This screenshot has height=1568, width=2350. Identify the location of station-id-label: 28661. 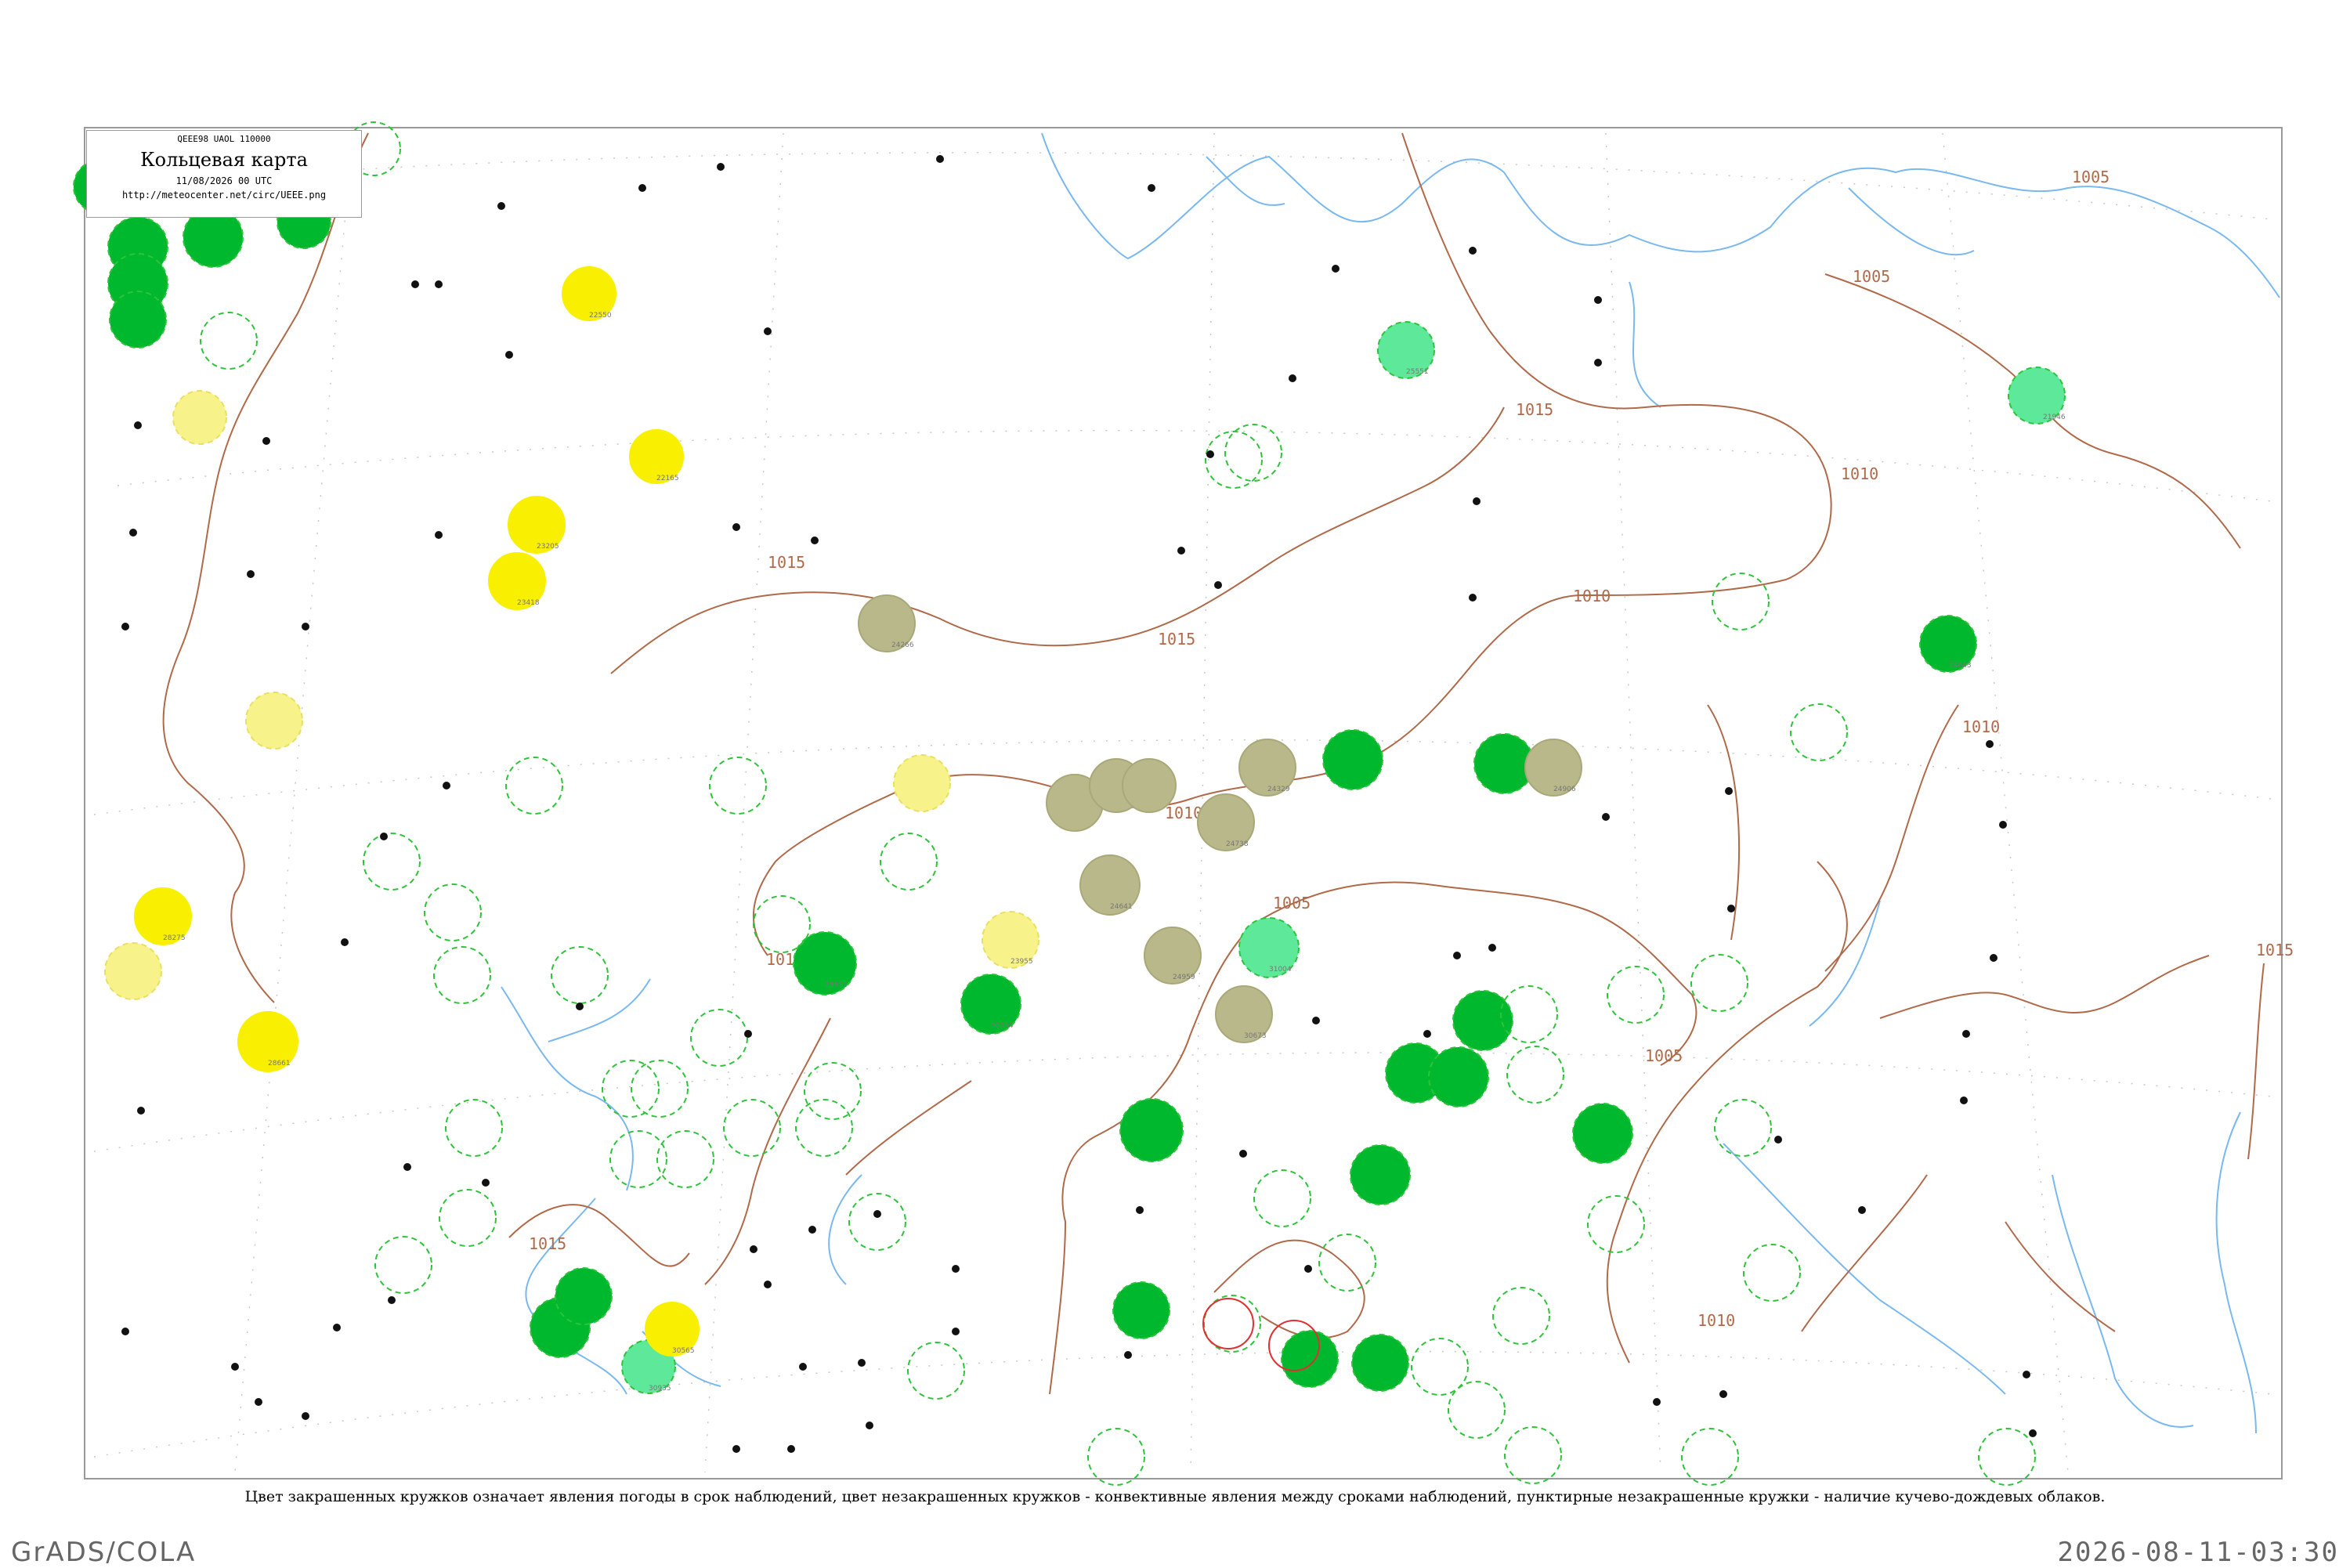
(279, 1064).